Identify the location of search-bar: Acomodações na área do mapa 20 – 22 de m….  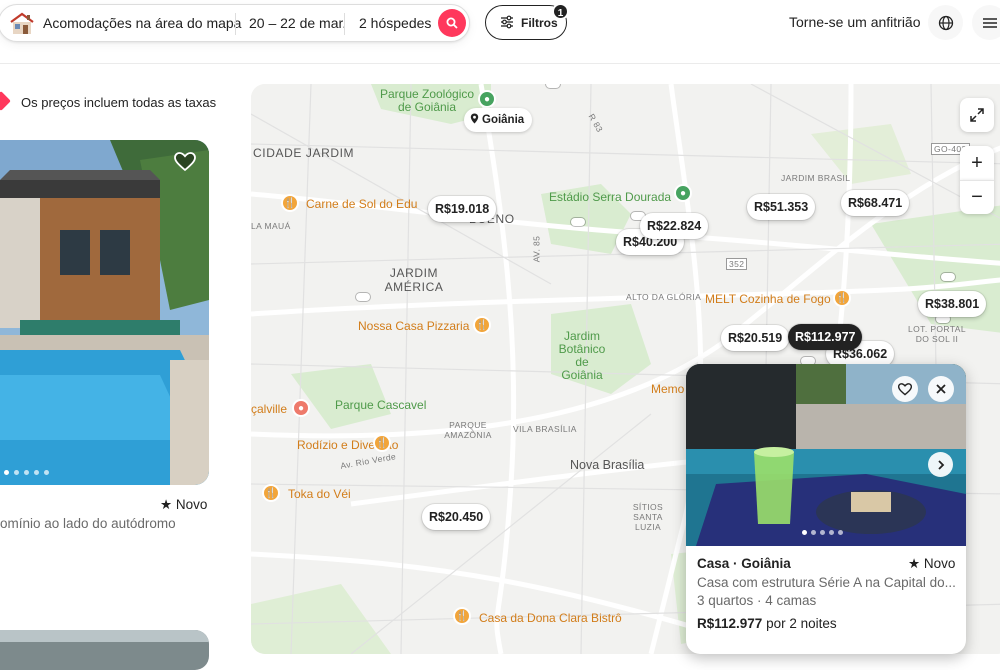
(235, 23).